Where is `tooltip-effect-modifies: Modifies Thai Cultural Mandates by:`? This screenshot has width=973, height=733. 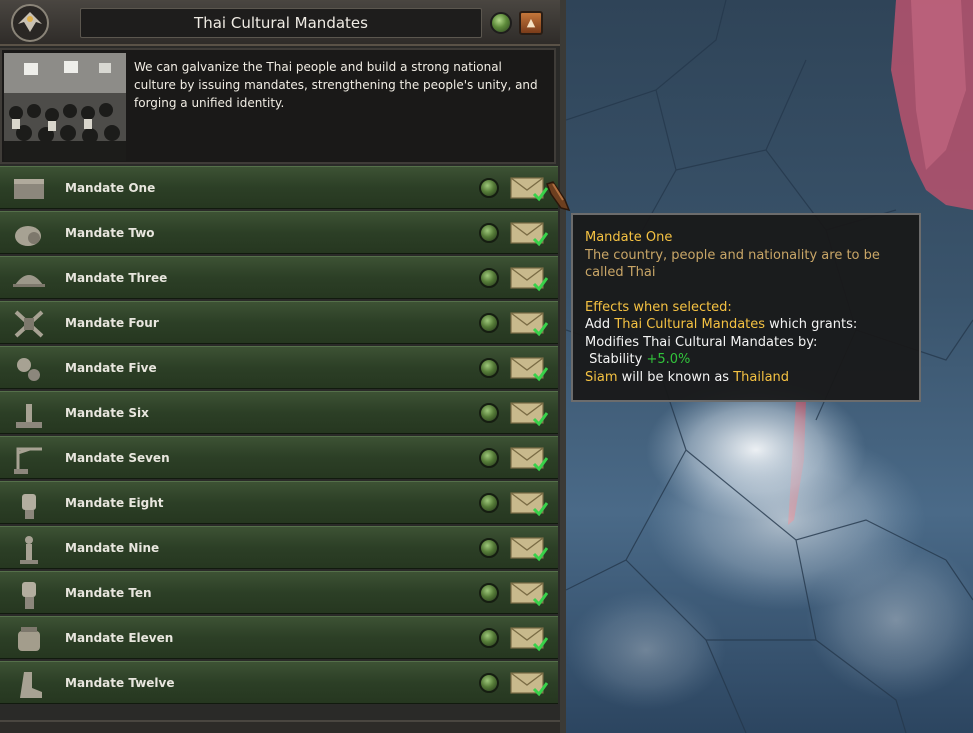
tooltip-effect-modifies: Modifies Thai Cultural Mandates by: is located at coordinates (701, 342).